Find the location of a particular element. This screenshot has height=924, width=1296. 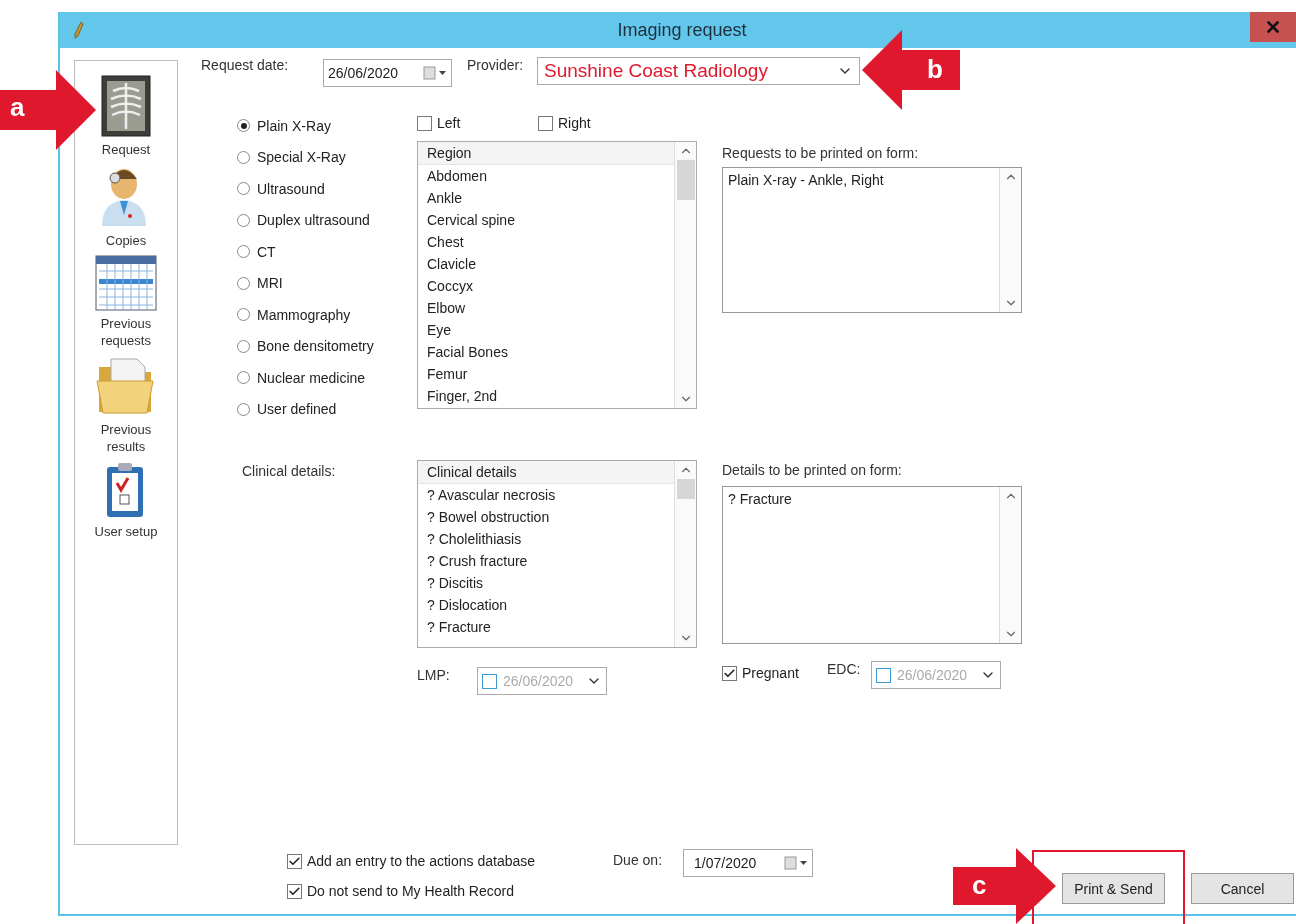

provider-dropdown: Sunshine Coast Radiology is located at coordinates (698, 71).